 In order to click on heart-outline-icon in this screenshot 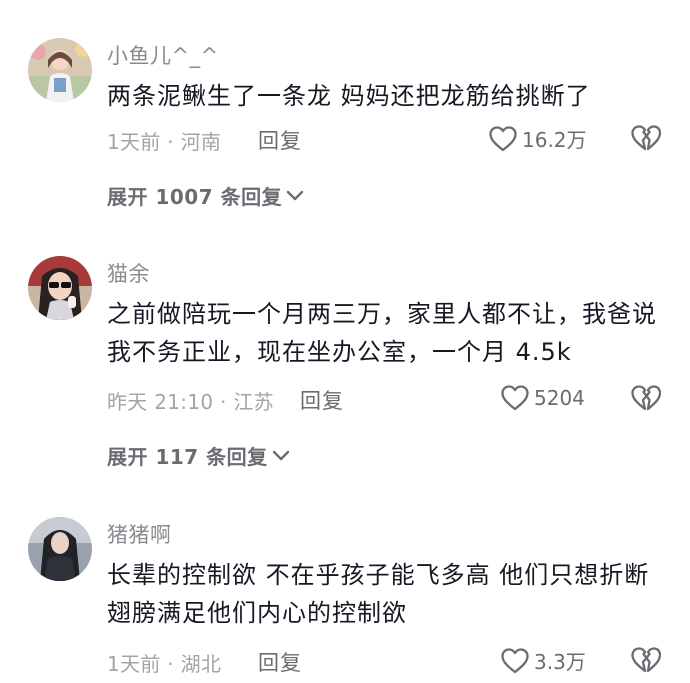, I will do `click(515, 661)`.